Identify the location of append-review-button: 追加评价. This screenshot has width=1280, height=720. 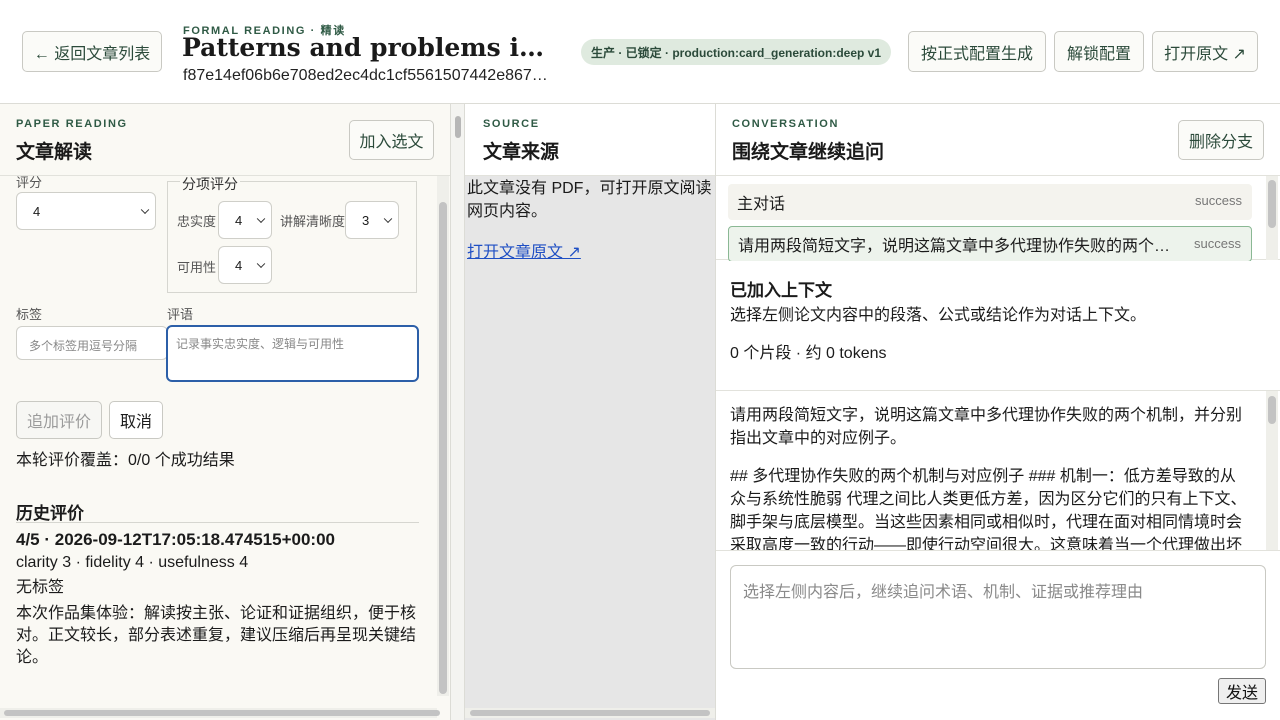
(59, 420).